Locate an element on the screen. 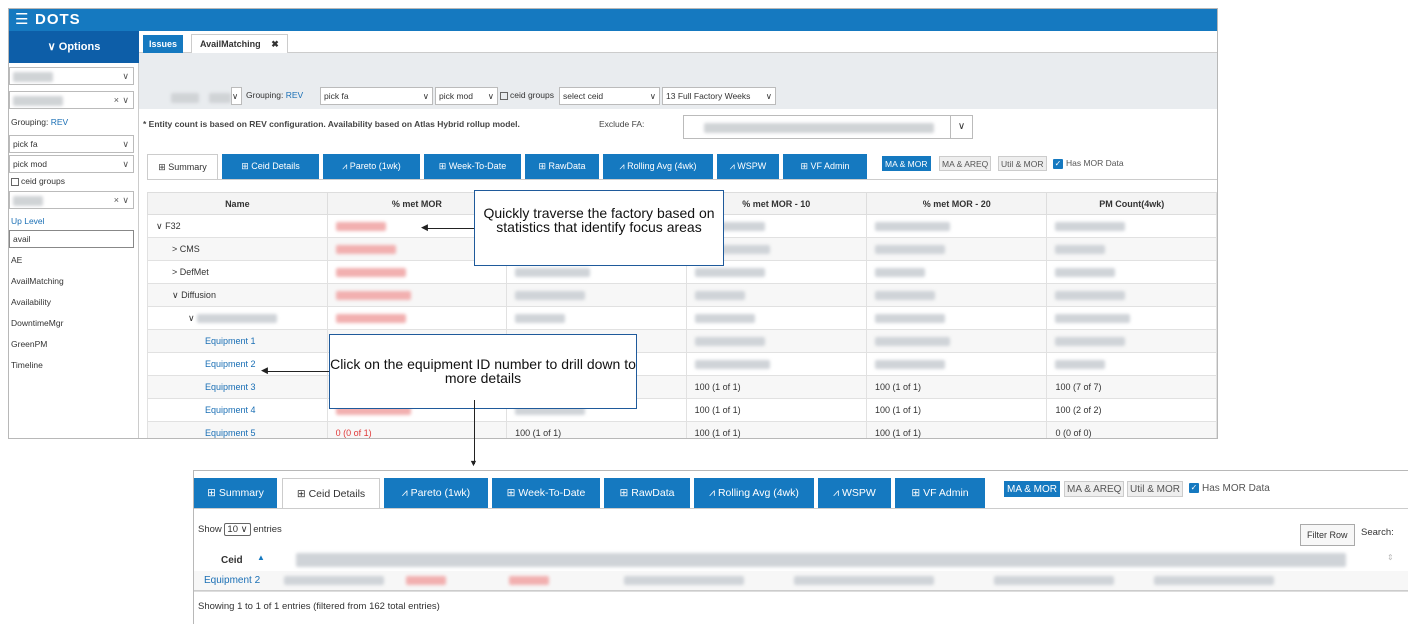 The image size is (1408, 624). sidebar-item-availmatching: AvailMatching is located at coordinates (37, 281).